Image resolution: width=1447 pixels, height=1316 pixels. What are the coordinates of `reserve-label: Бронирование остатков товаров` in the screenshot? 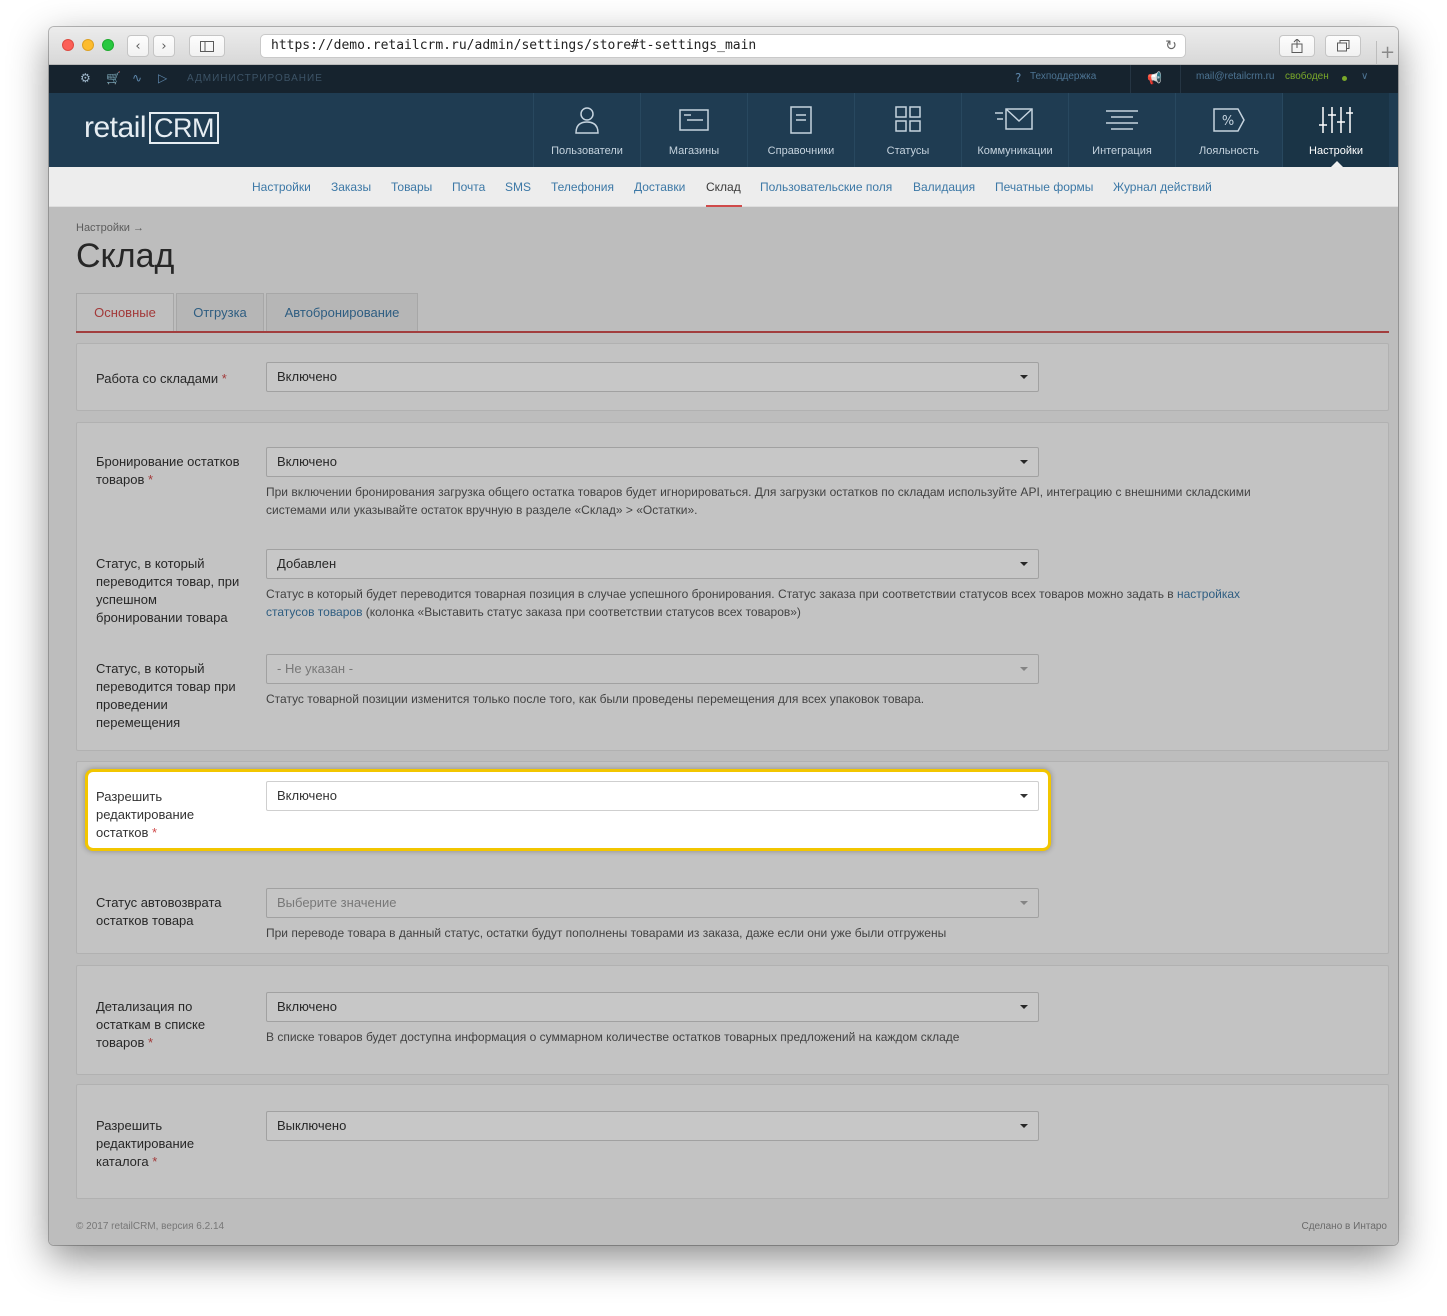 It's located at (168, 470).